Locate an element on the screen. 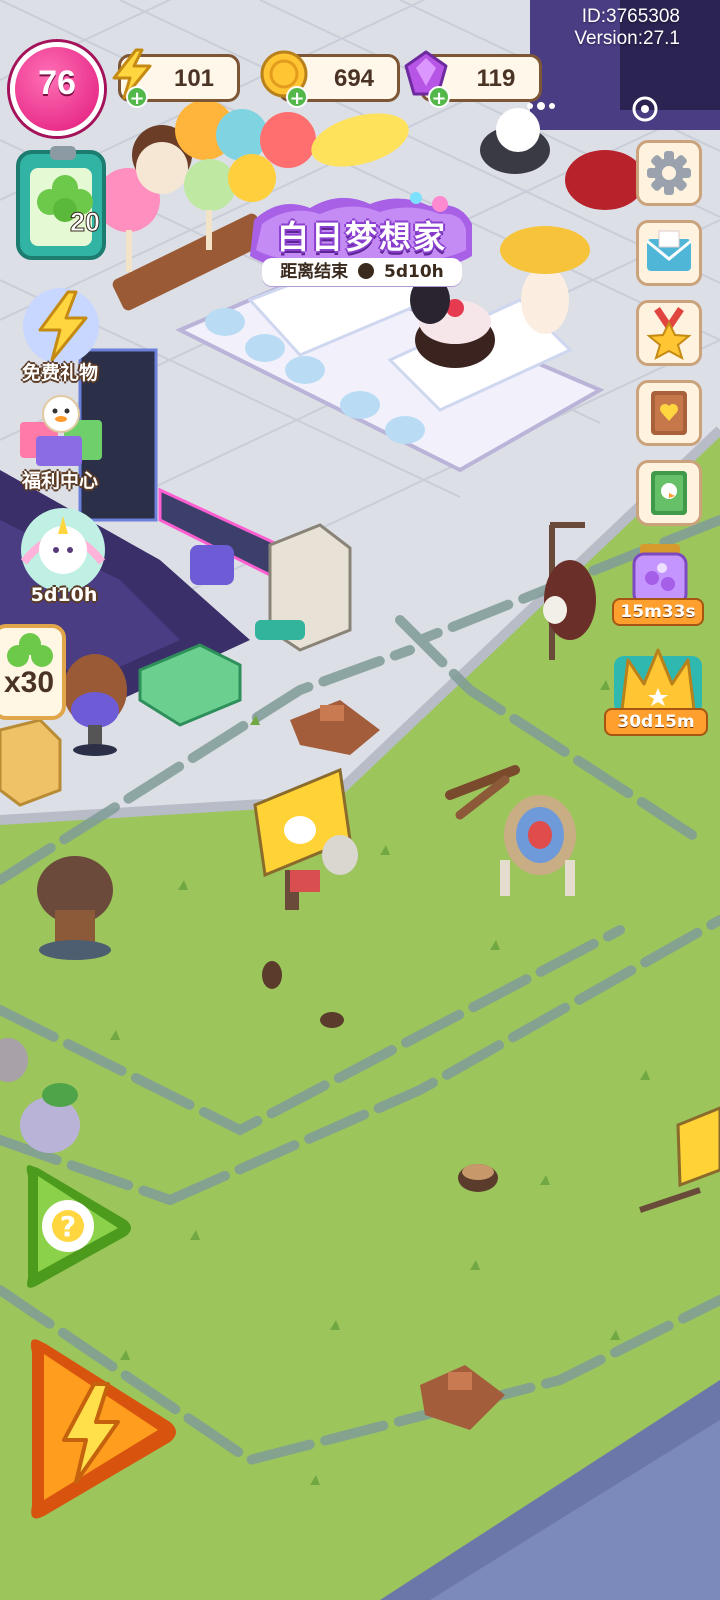 This screenshot has height=1600, width=720. gear-icon is located at coordinates (669, 173).